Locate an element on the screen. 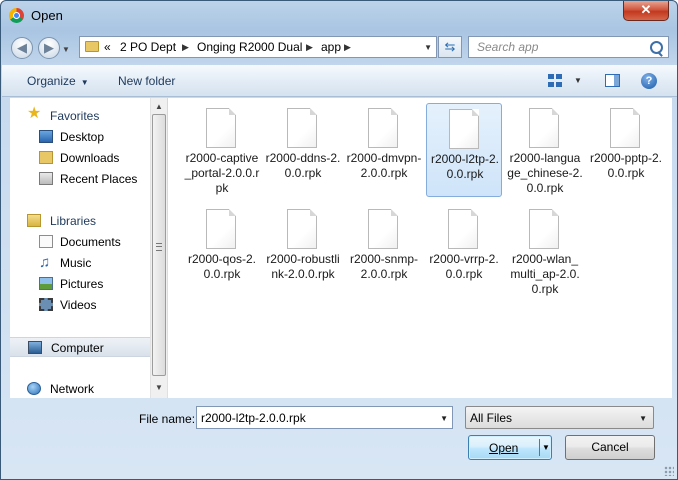 The image size is (678, 480). documents-icon is located at coordinates (46, 241).